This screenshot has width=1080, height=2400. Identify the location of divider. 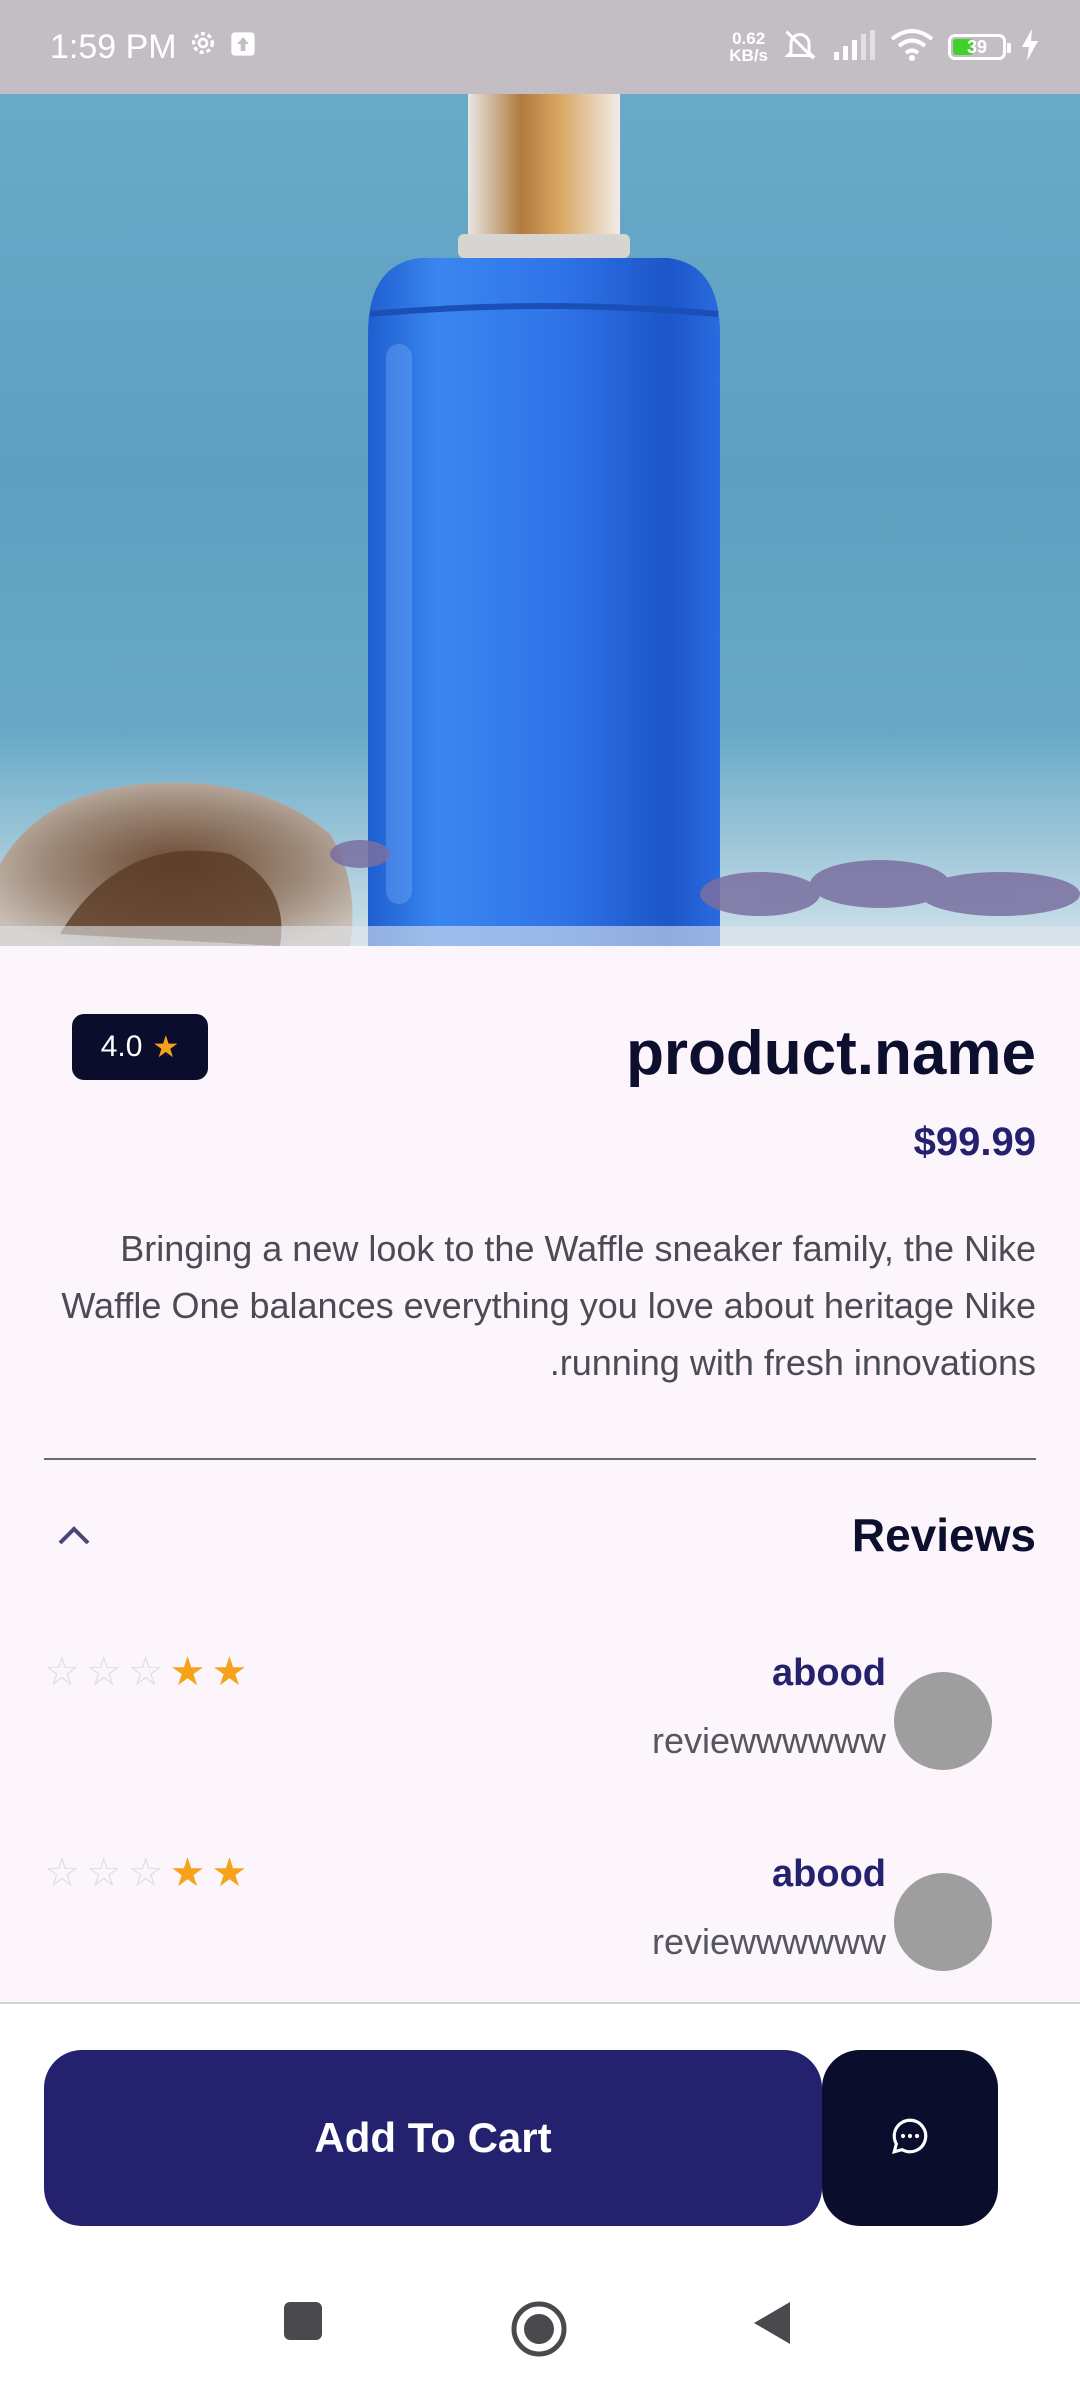
(540, 1459).